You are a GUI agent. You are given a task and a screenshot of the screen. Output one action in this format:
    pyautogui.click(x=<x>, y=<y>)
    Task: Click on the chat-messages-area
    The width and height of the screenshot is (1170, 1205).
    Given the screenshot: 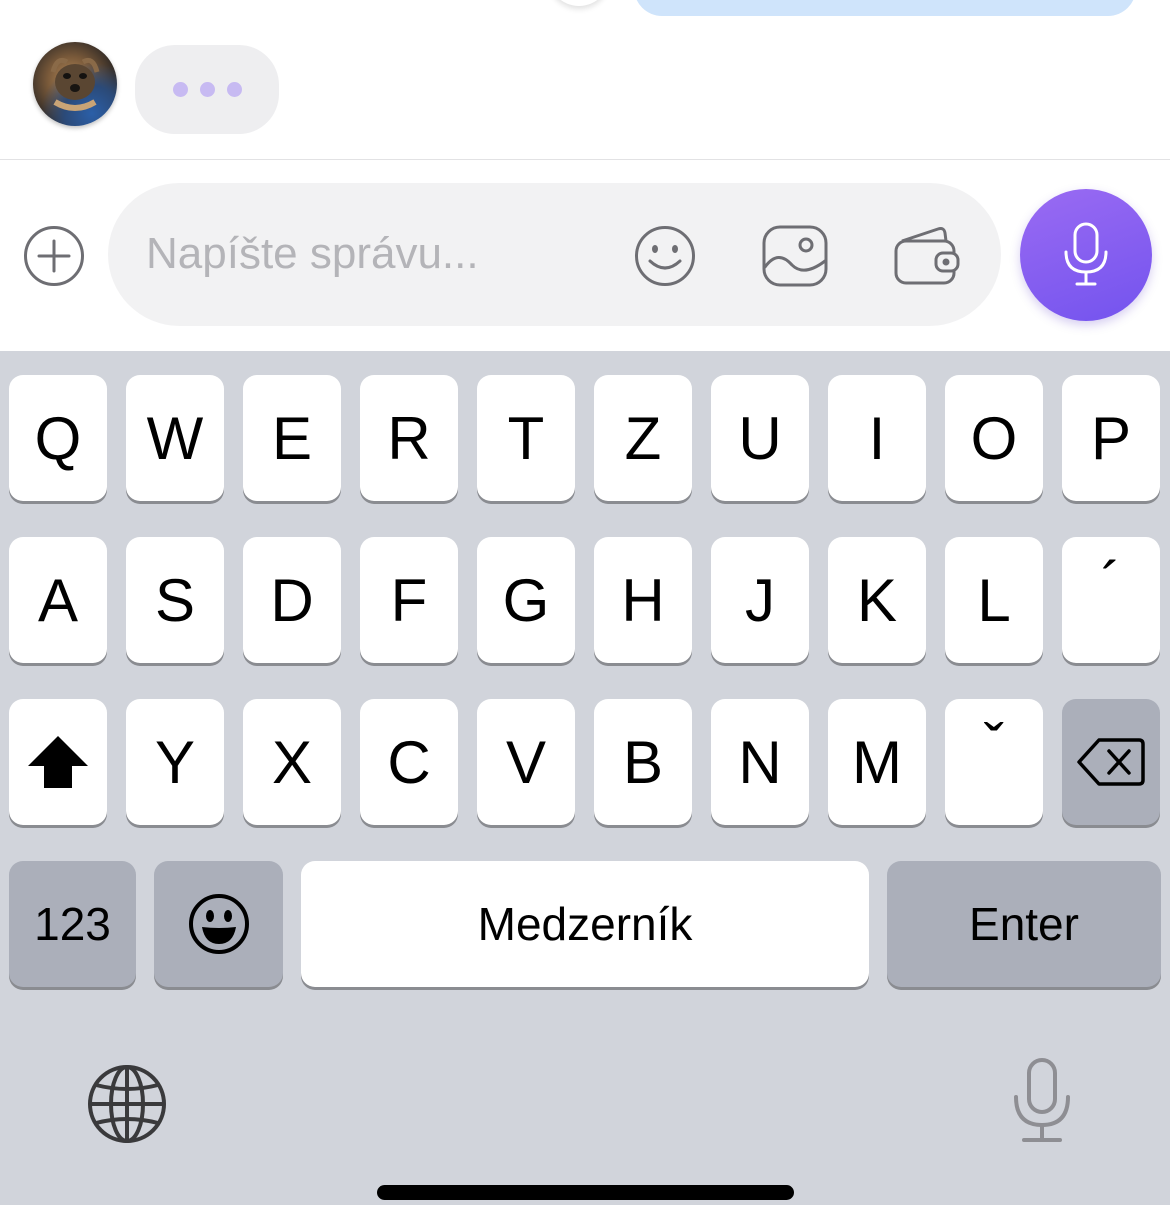 What is the action you would take?
    pyautogui.click(x=585, y=79)
    